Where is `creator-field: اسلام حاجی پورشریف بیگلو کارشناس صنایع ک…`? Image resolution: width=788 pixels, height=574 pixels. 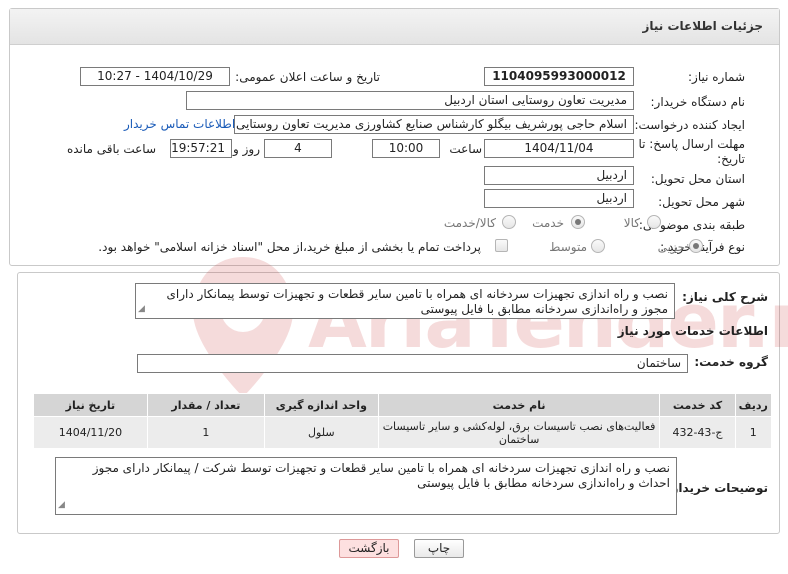
creator-field: اسلام حاجی پورشریف بیگلو کارشناس صنایع ک… is located at coordinates (434, 124).